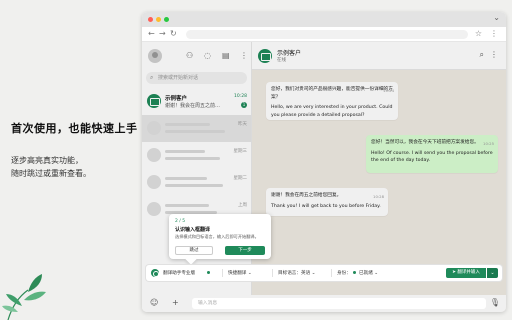 The image size is (512, 320). Describe the element at coordinates (289, 273) in the screenshot. I see `target-language-label: 目标语言：` at that location.